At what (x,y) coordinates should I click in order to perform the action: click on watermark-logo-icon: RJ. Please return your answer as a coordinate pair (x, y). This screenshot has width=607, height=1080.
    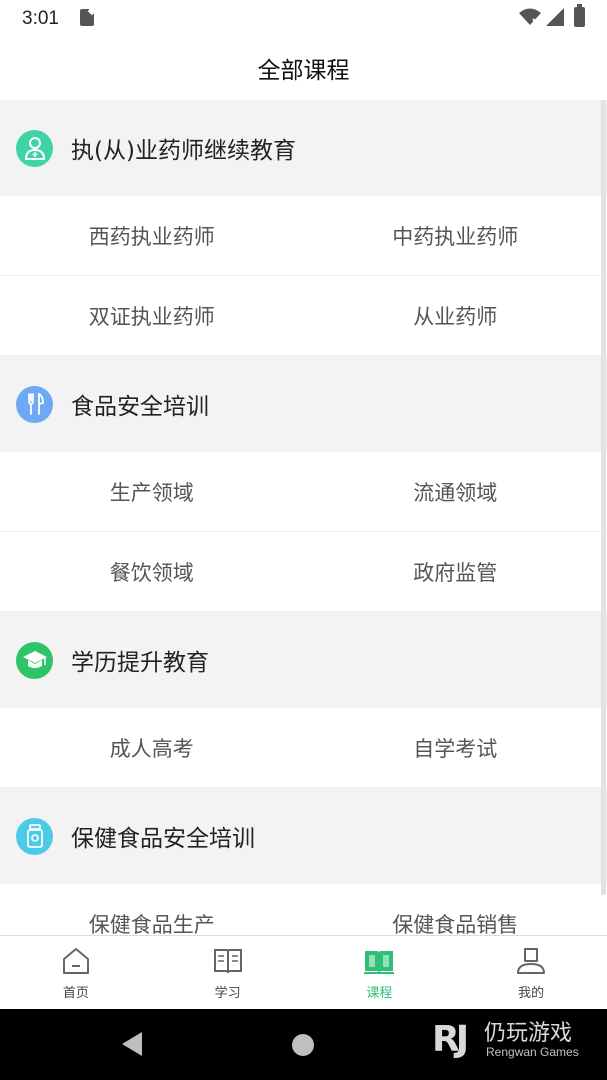
    Looking at the image, I should click on (450, 1039).